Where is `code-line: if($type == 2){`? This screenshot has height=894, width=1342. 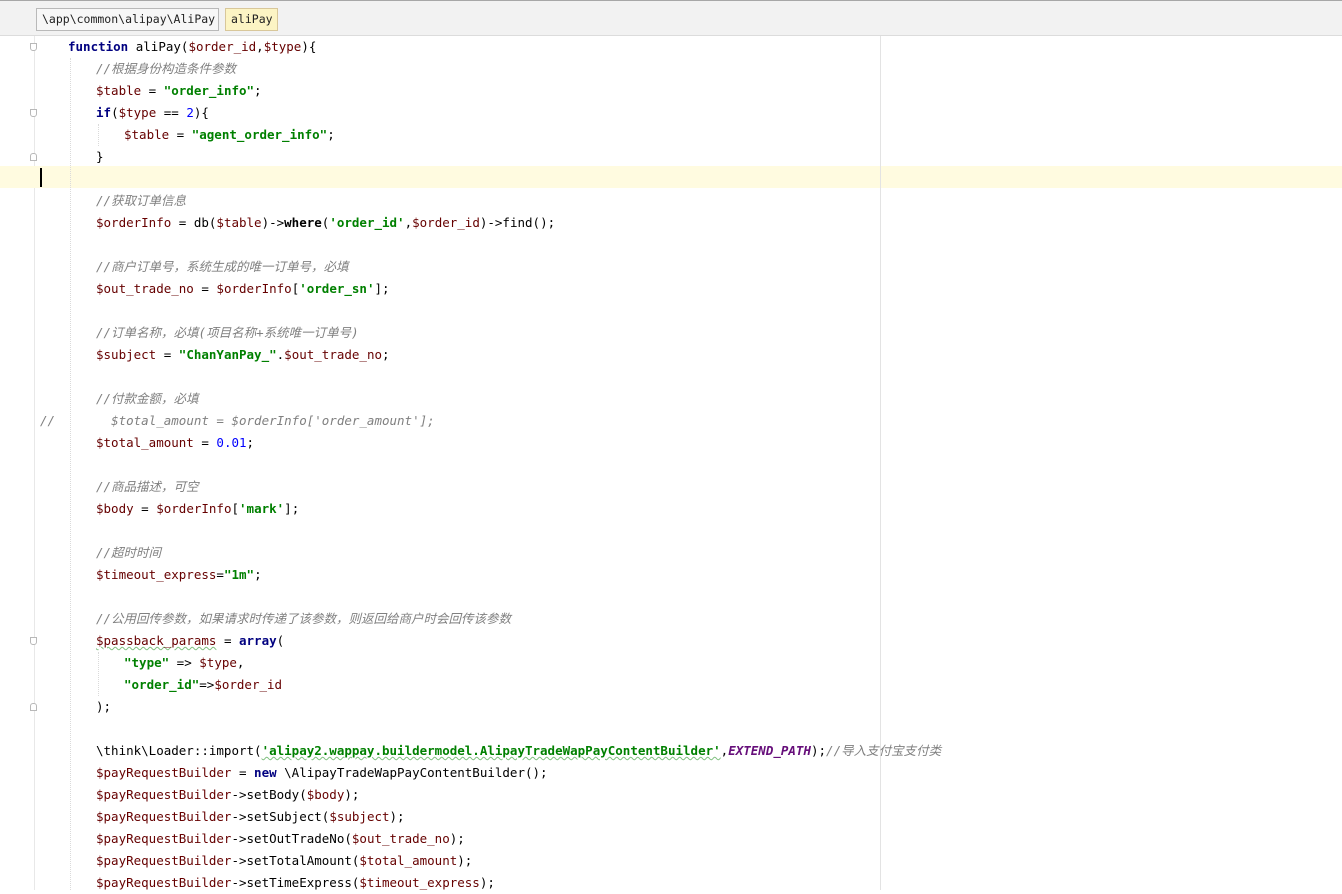 code-line: if($type == 2){ is located at coordinates (152, 113).